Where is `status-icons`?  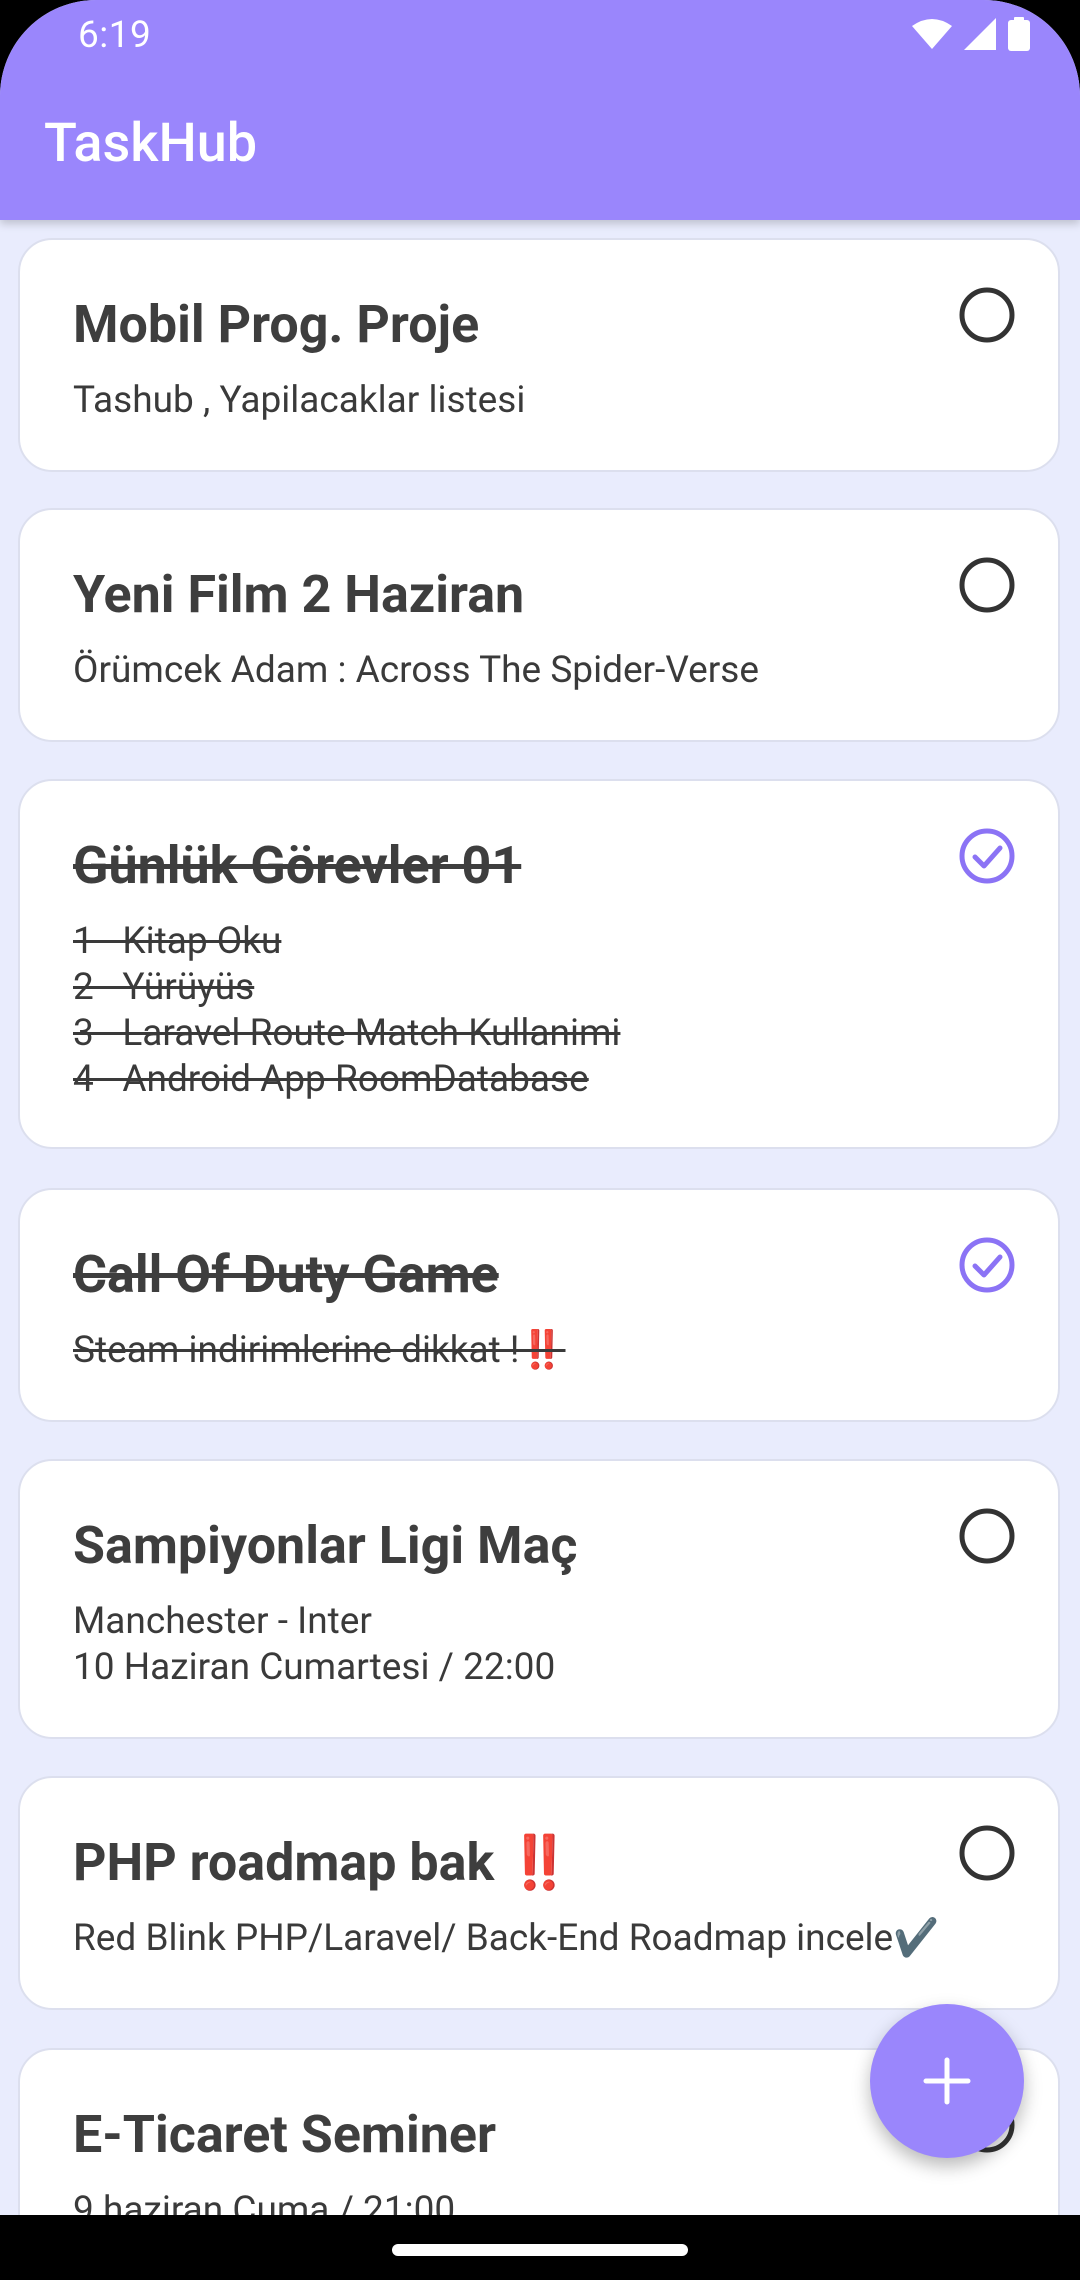 status-icons is located at coordinates (971, 34).